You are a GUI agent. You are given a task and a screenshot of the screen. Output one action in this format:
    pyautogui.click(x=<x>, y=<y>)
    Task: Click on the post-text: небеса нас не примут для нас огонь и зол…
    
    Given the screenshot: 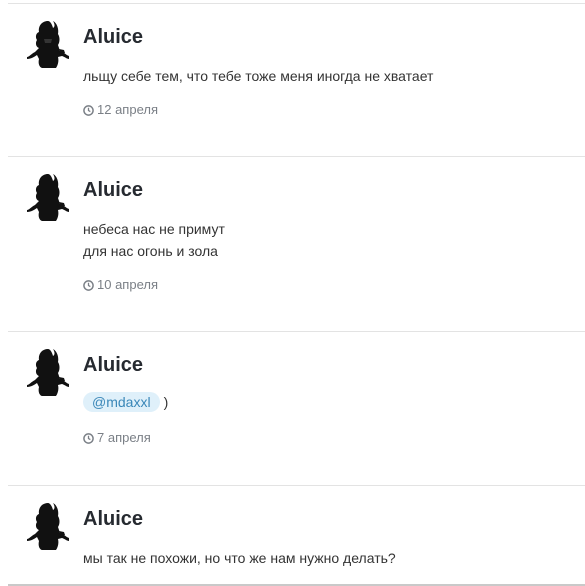 What is the action you would take?
    pyautogui.click(x=154, y=240)
    